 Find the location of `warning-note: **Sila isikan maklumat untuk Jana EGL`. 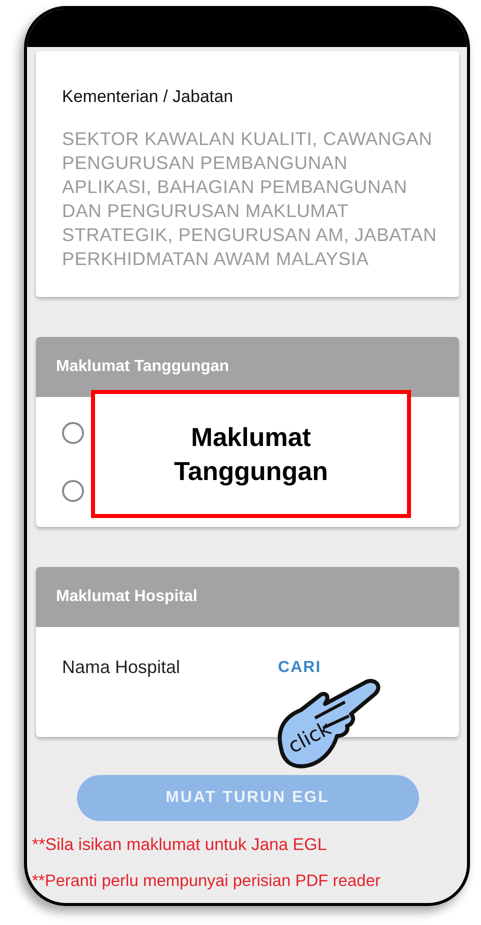

warning-note: **Sila isikan maklumat untuk Jana EGL is located at coordinates (180, 845).